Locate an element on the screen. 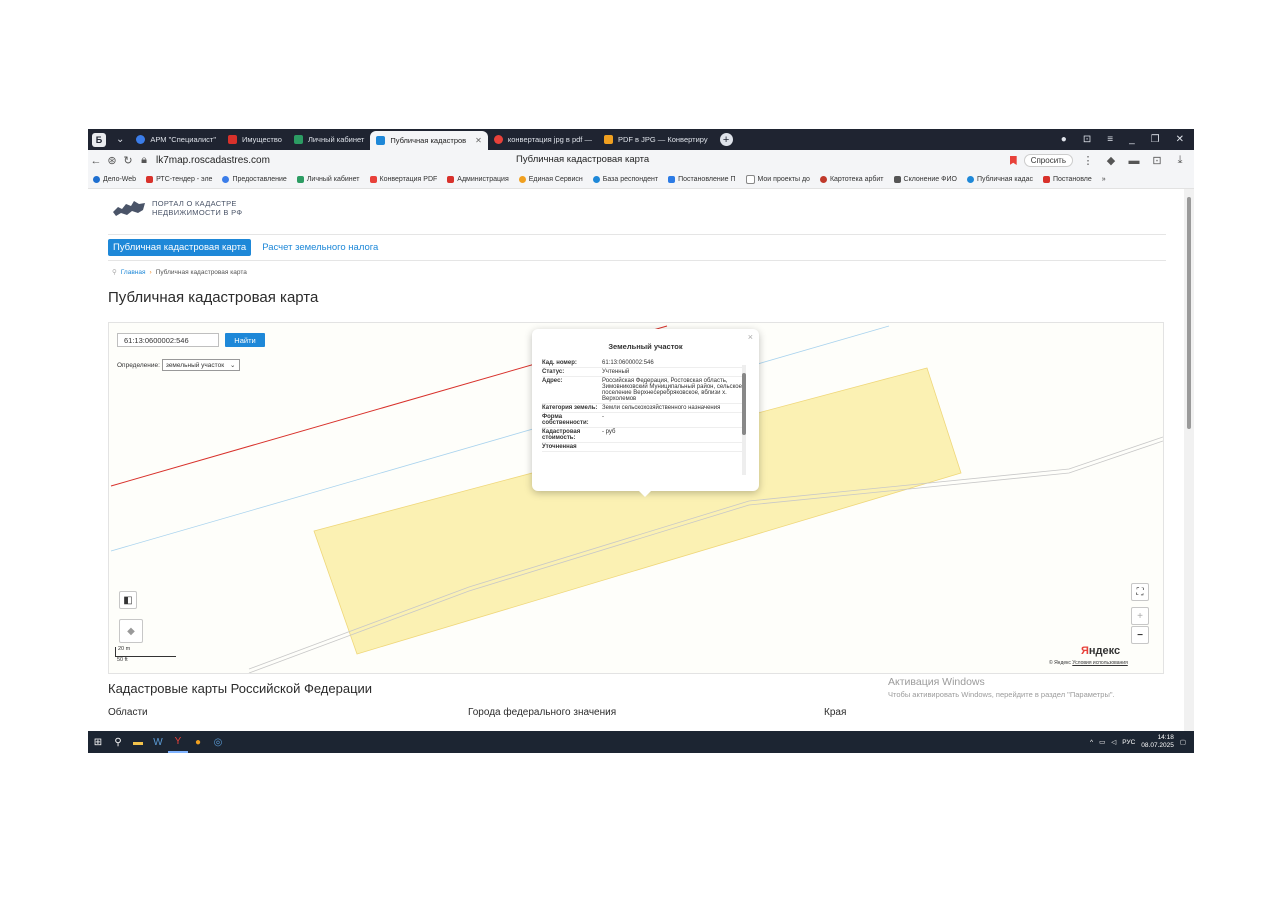 The image size is (1280, 906). download-icon: ⤓ is located at coordinates (1180, 160).